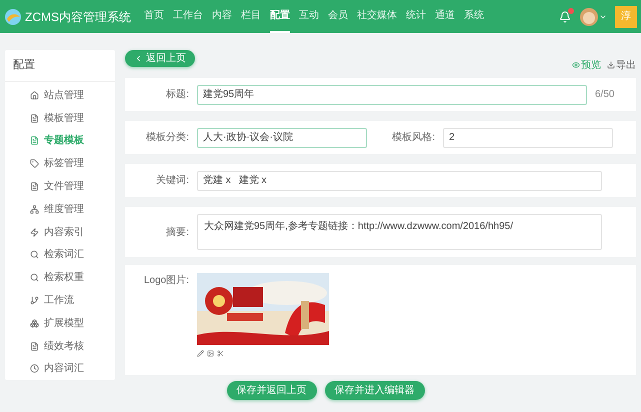  What do you see at coordinates (34, 209) in the screenshot?
I see `hierarchy-icon` at bounding box center [34, 209].